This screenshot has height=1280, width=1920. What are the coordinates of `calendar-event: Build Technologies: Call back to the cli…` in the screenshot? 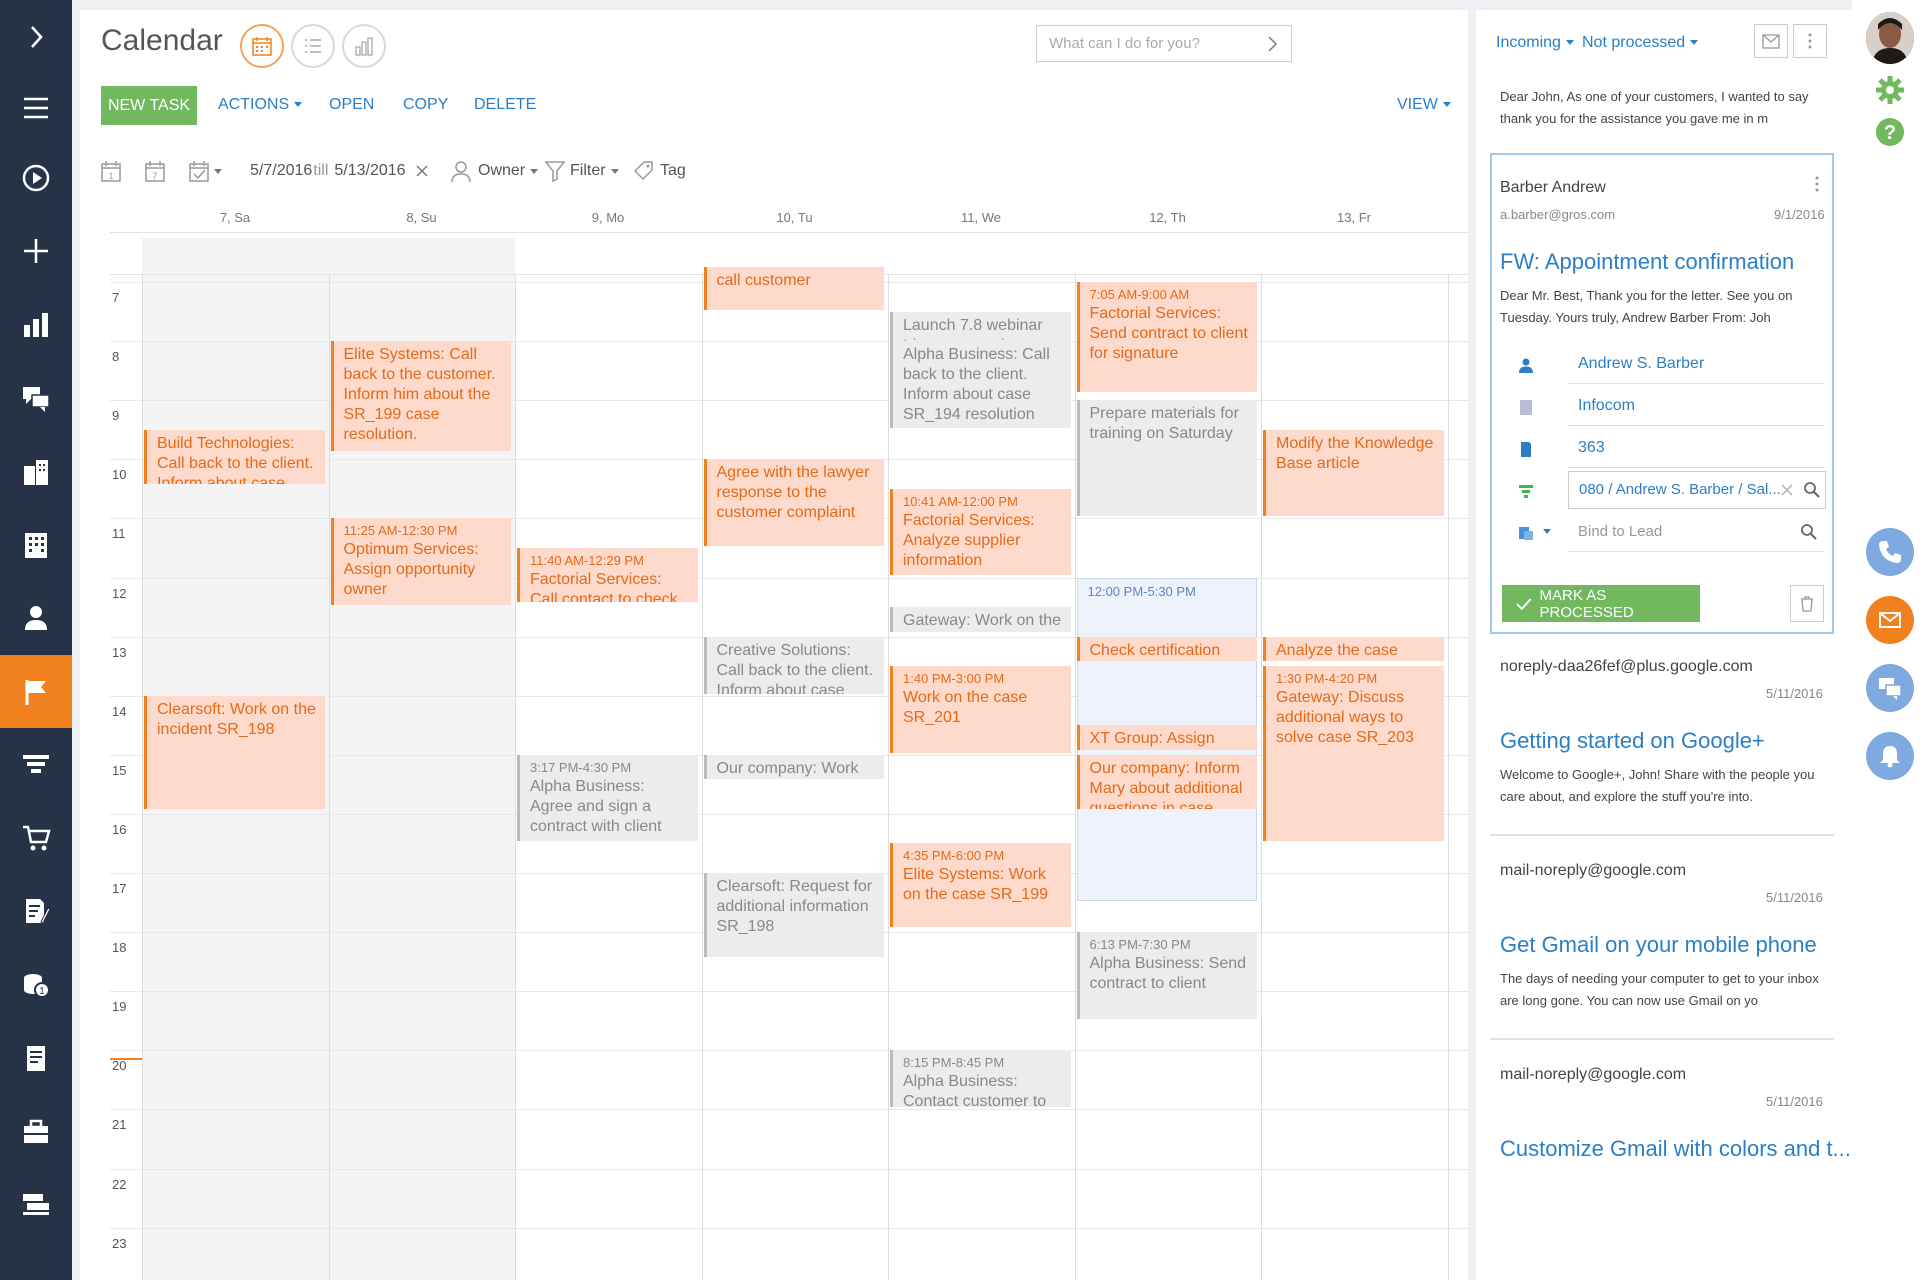 It's located at (234, 456).